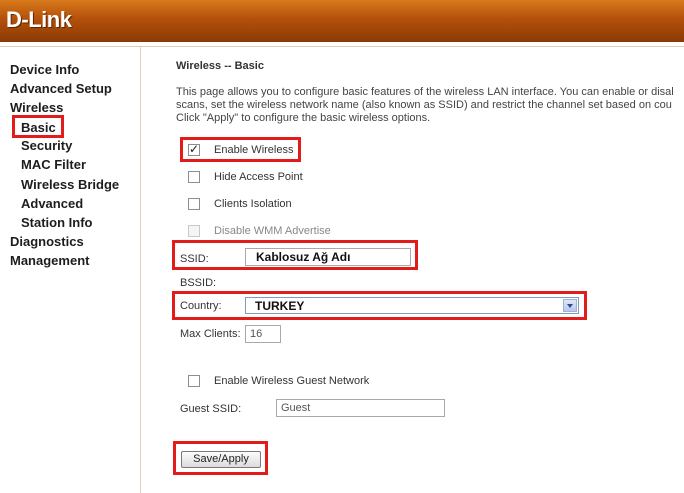 This screenshot has height=493, width=684. Describe the element at coordinates (198, 283) in the screenshot. I see `bssid-label: BSSID:` at that location.